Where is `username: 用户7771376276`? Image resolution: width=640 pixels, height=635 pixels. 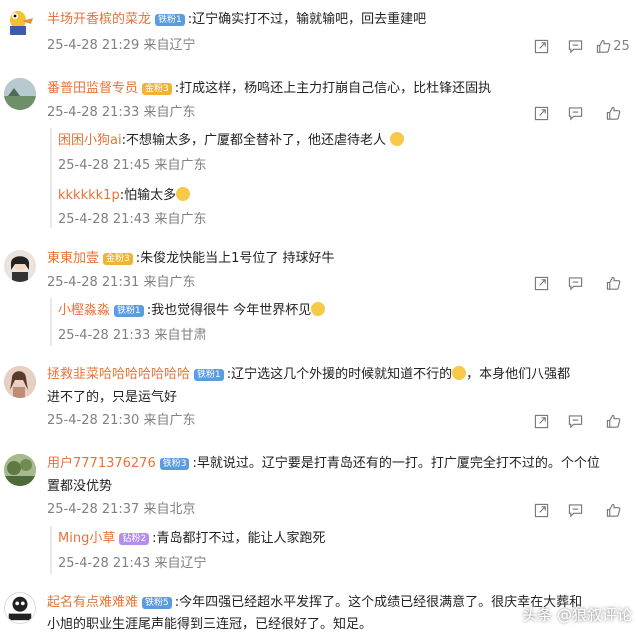 username: 用户7771376276 is located at coordinates (101, 463).